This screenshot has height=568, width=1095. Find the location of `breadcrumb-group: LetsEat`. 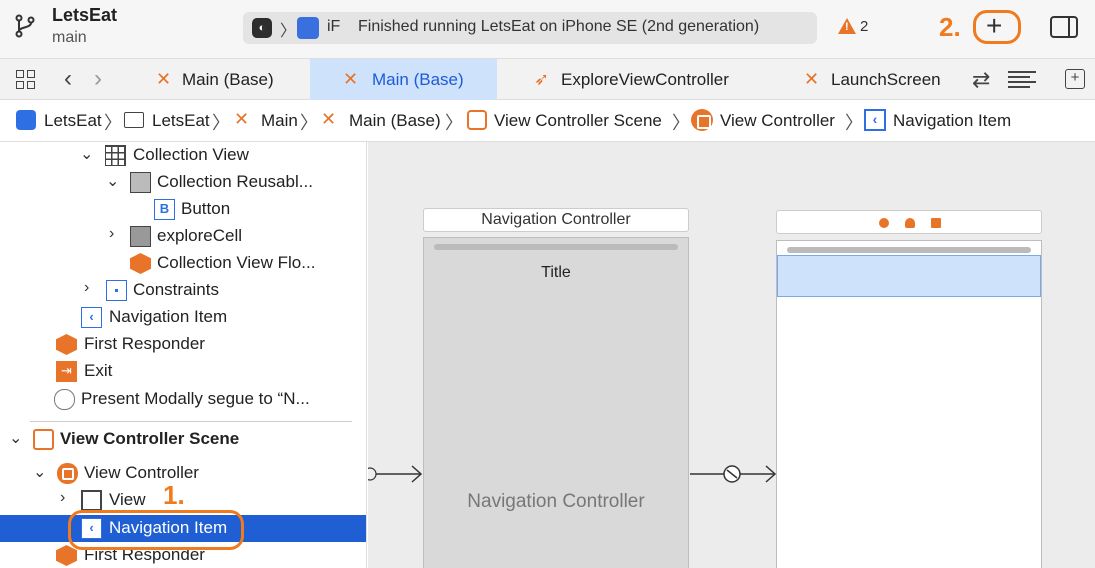

breadcrumb-group: LetsEat is located at coordinates (181, 121).